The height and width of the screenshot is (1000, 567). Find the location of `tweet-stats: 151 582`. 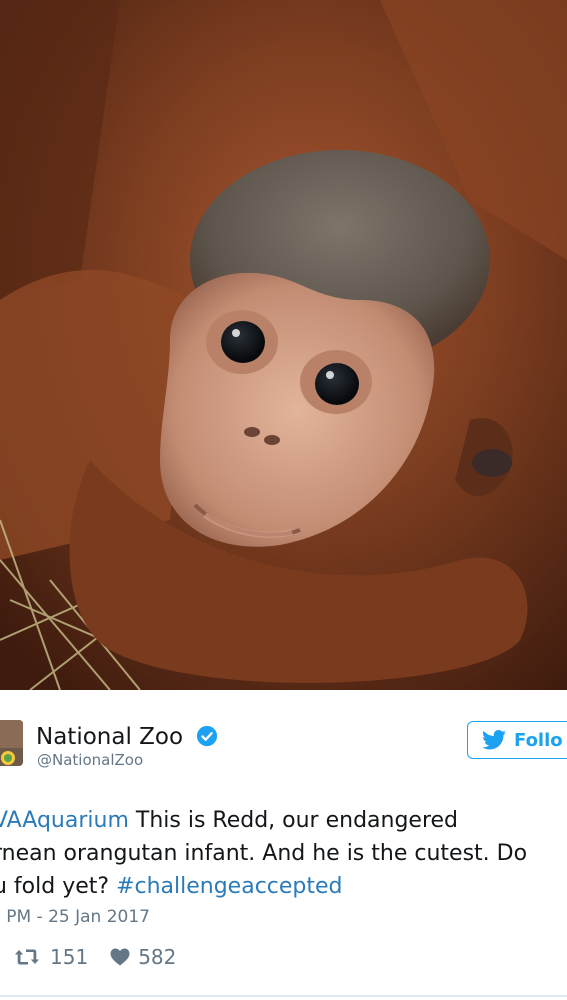

tweet-stats: 151 582 is located at coordinates (106, 957).